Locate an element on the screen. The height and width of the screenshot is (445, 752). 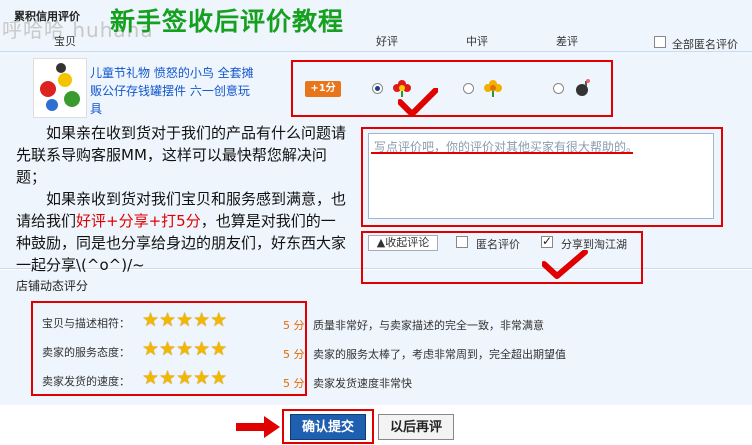
column-neutral: 中评 is located at coordinates (477, 41).